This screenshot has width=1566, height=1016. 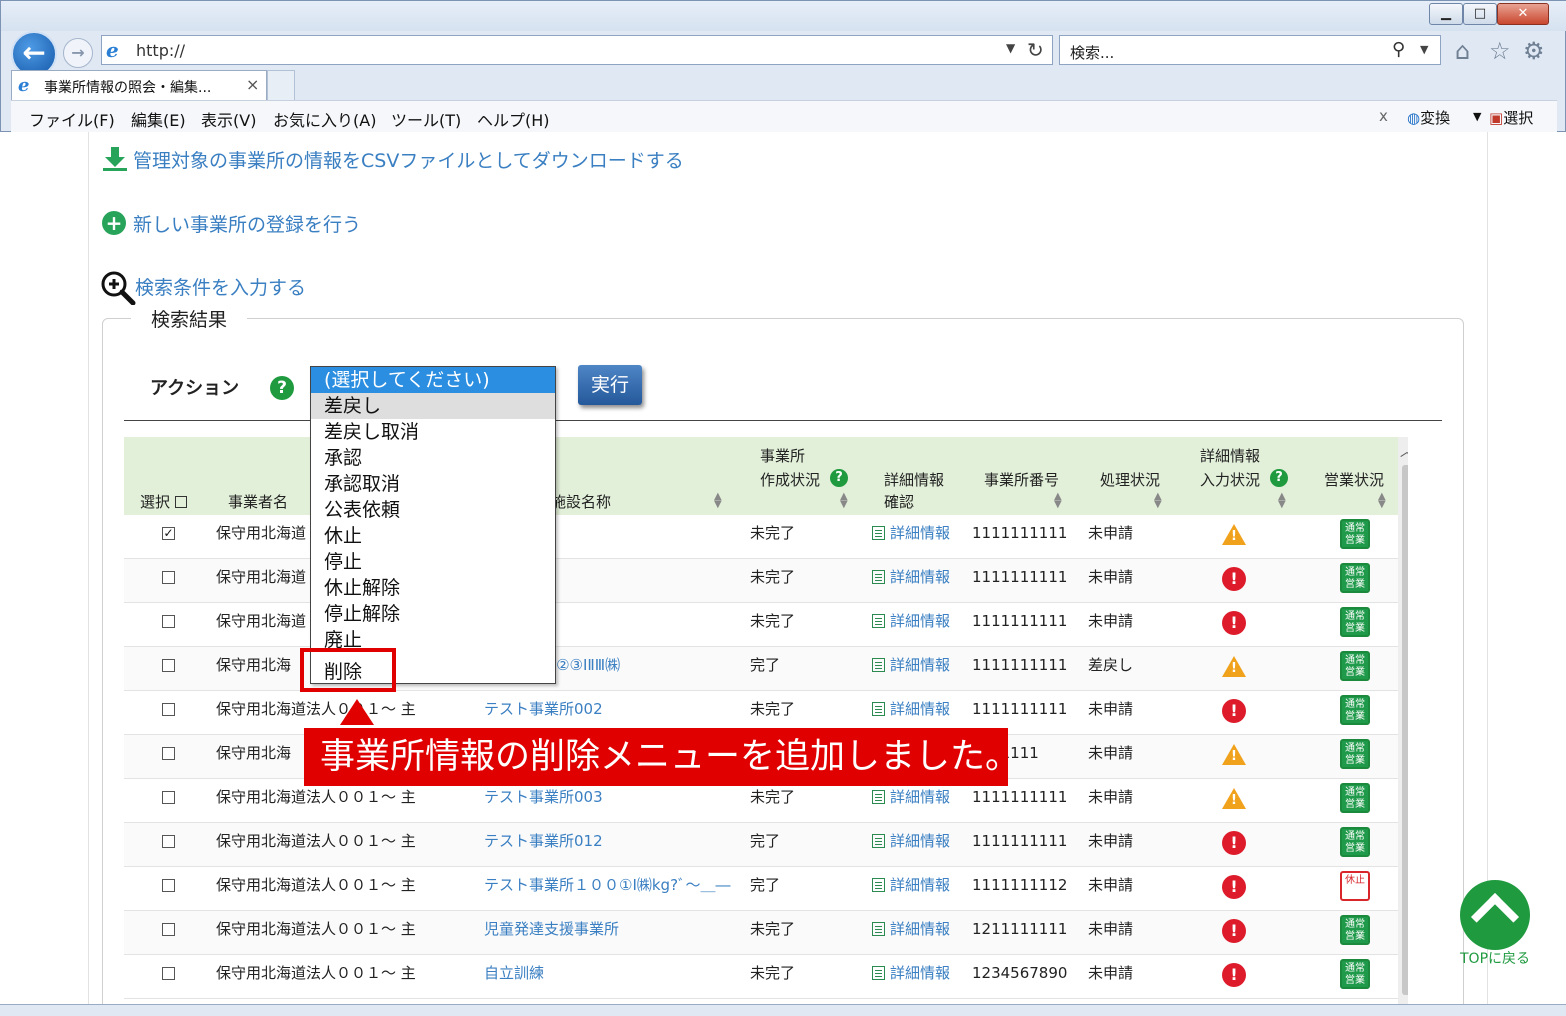 What do you see at coordinates (1495, 915) in the screenshot?
I see `back-to-top-button` at bounding box center [1495, 915].